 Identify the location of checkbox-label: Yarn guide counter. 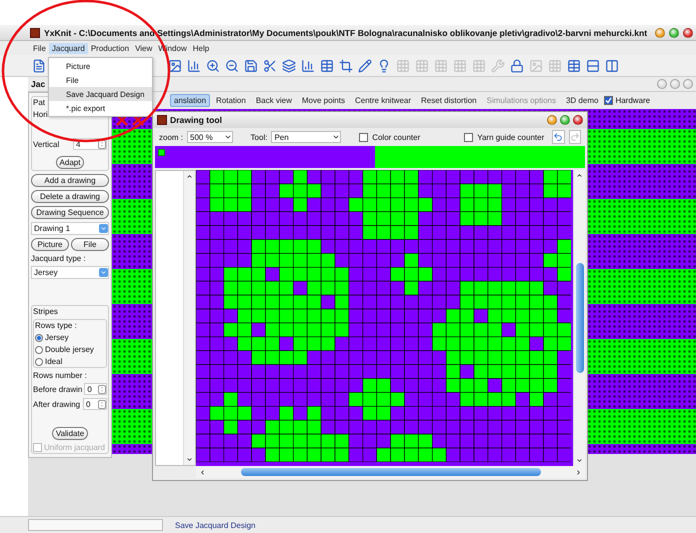
(510, 137).